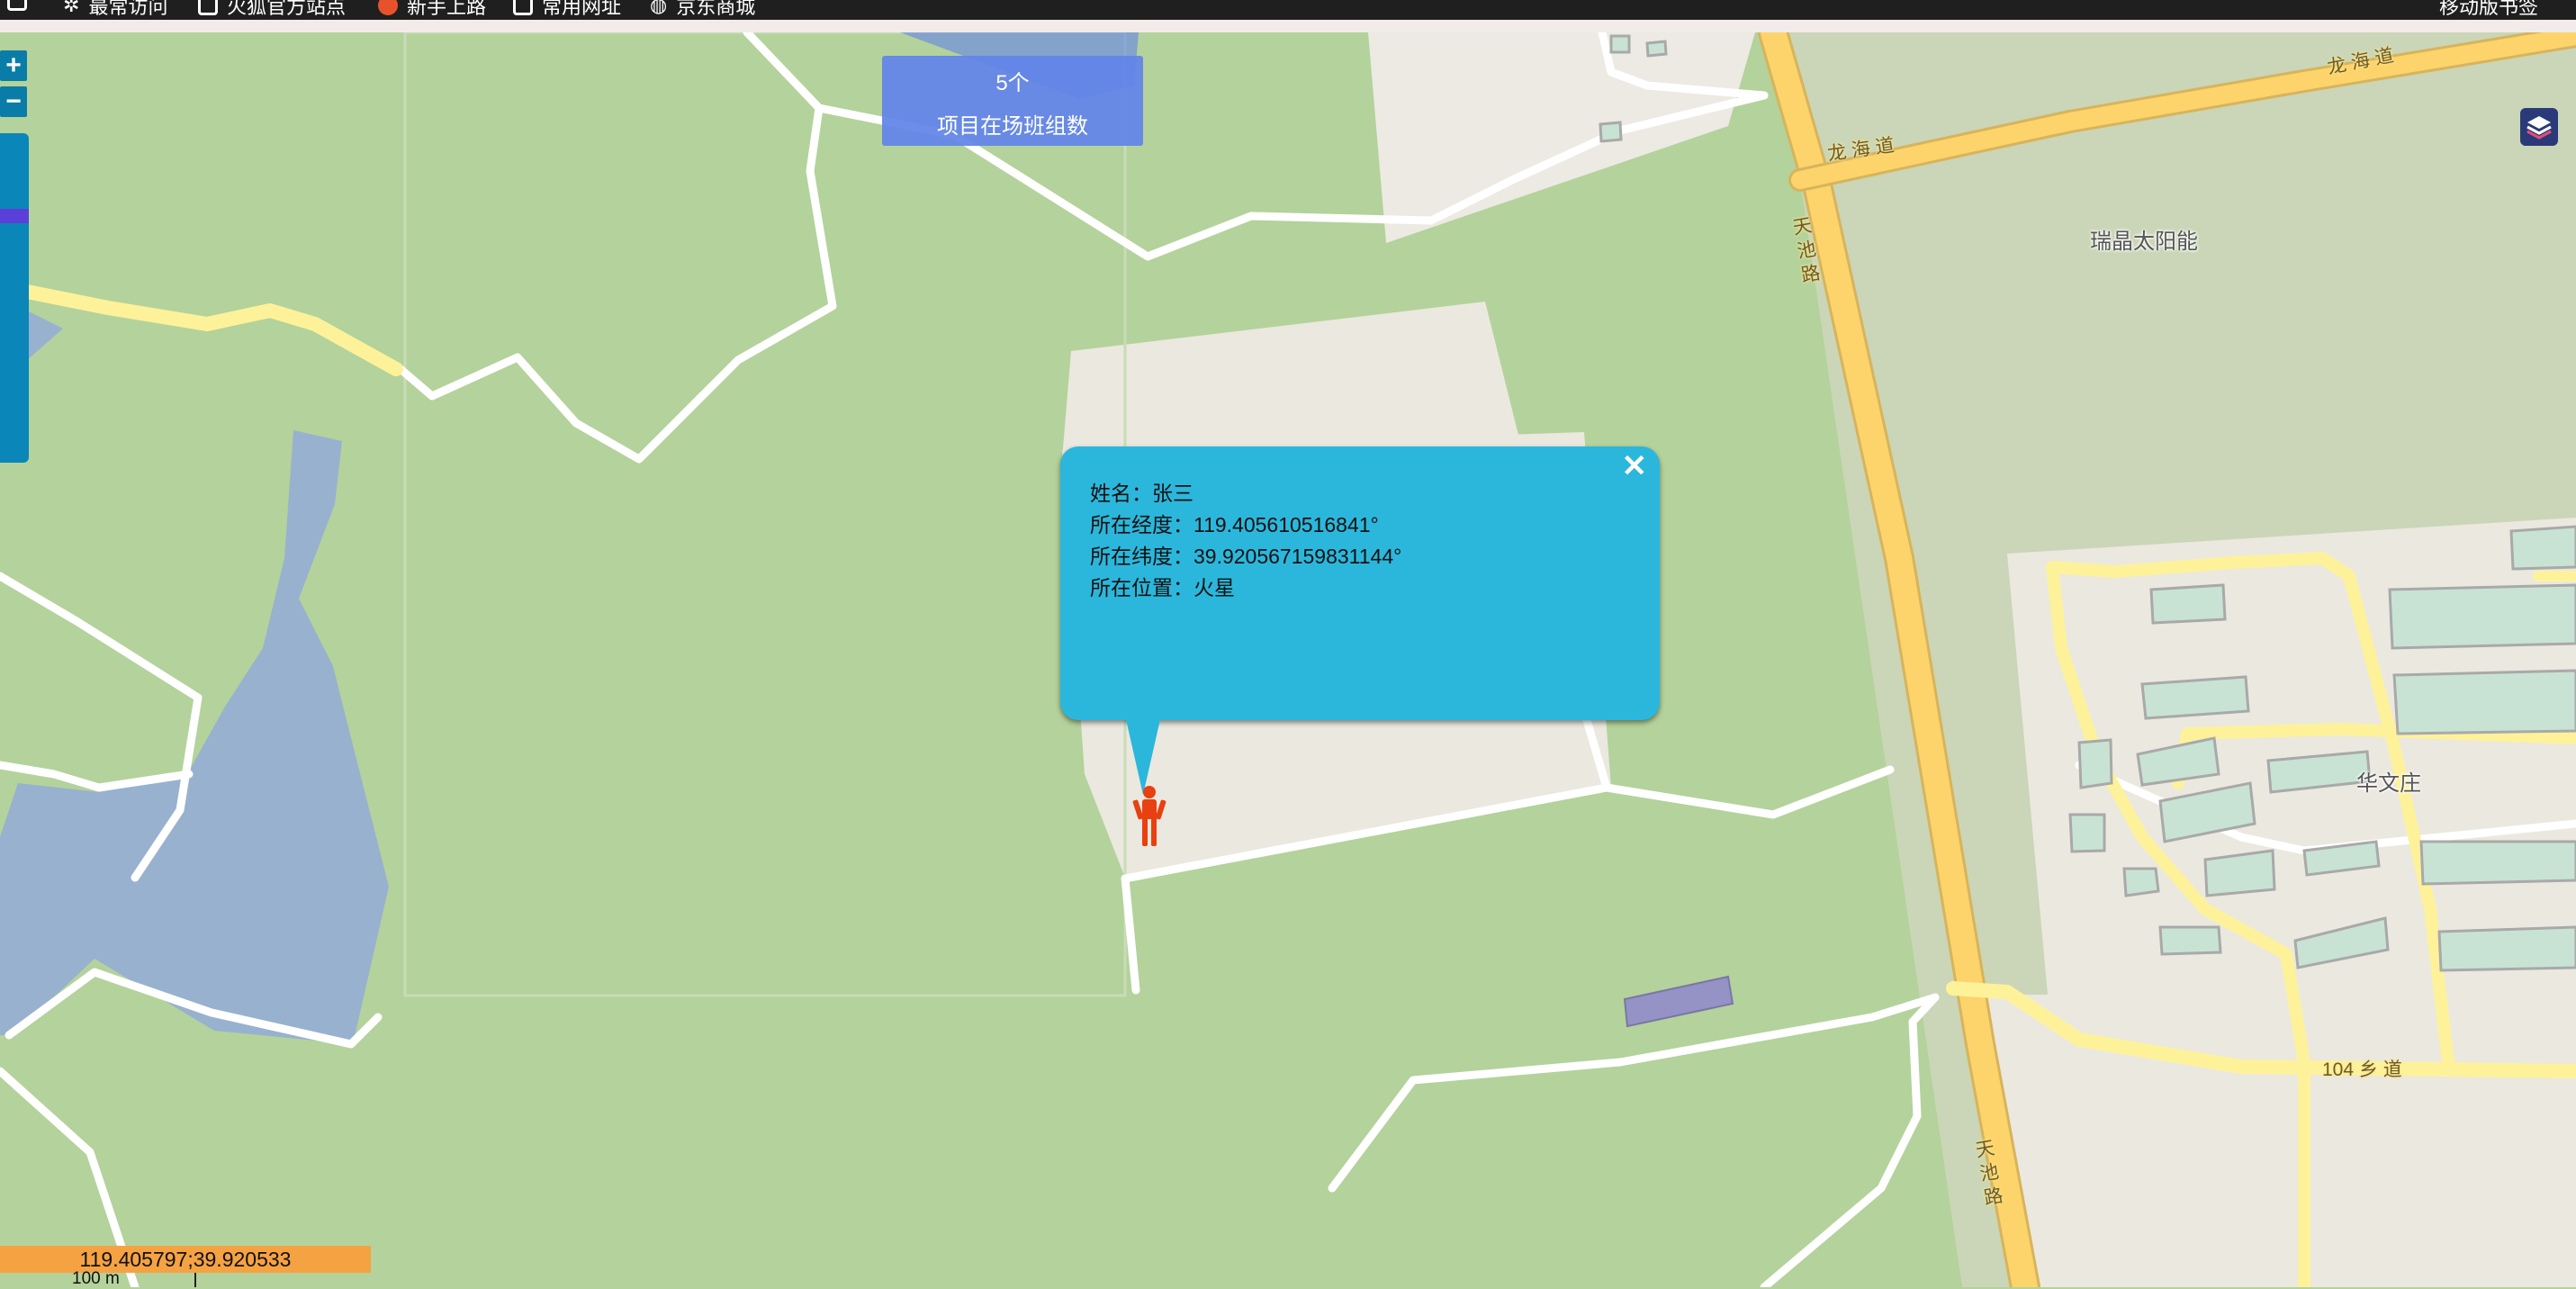 The height and width of the screenshot is (1289, 2576). I want to click on popup-location: 所在位置：火星, so click(1162, 587).